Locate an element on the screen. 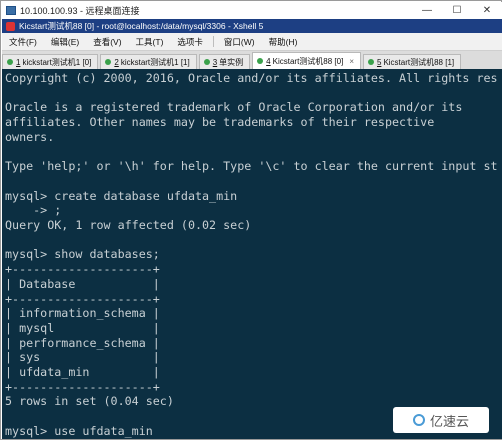  menu-tabs: 选项卡 is located at coordinates (190, 42).